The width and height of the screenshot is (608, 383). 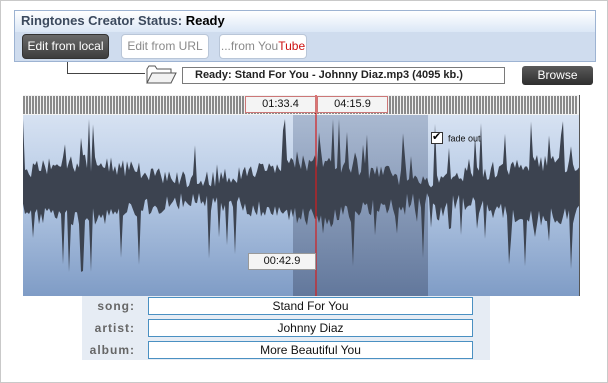 I want to click on browse-button: Browse, so click(x=557, y=75).